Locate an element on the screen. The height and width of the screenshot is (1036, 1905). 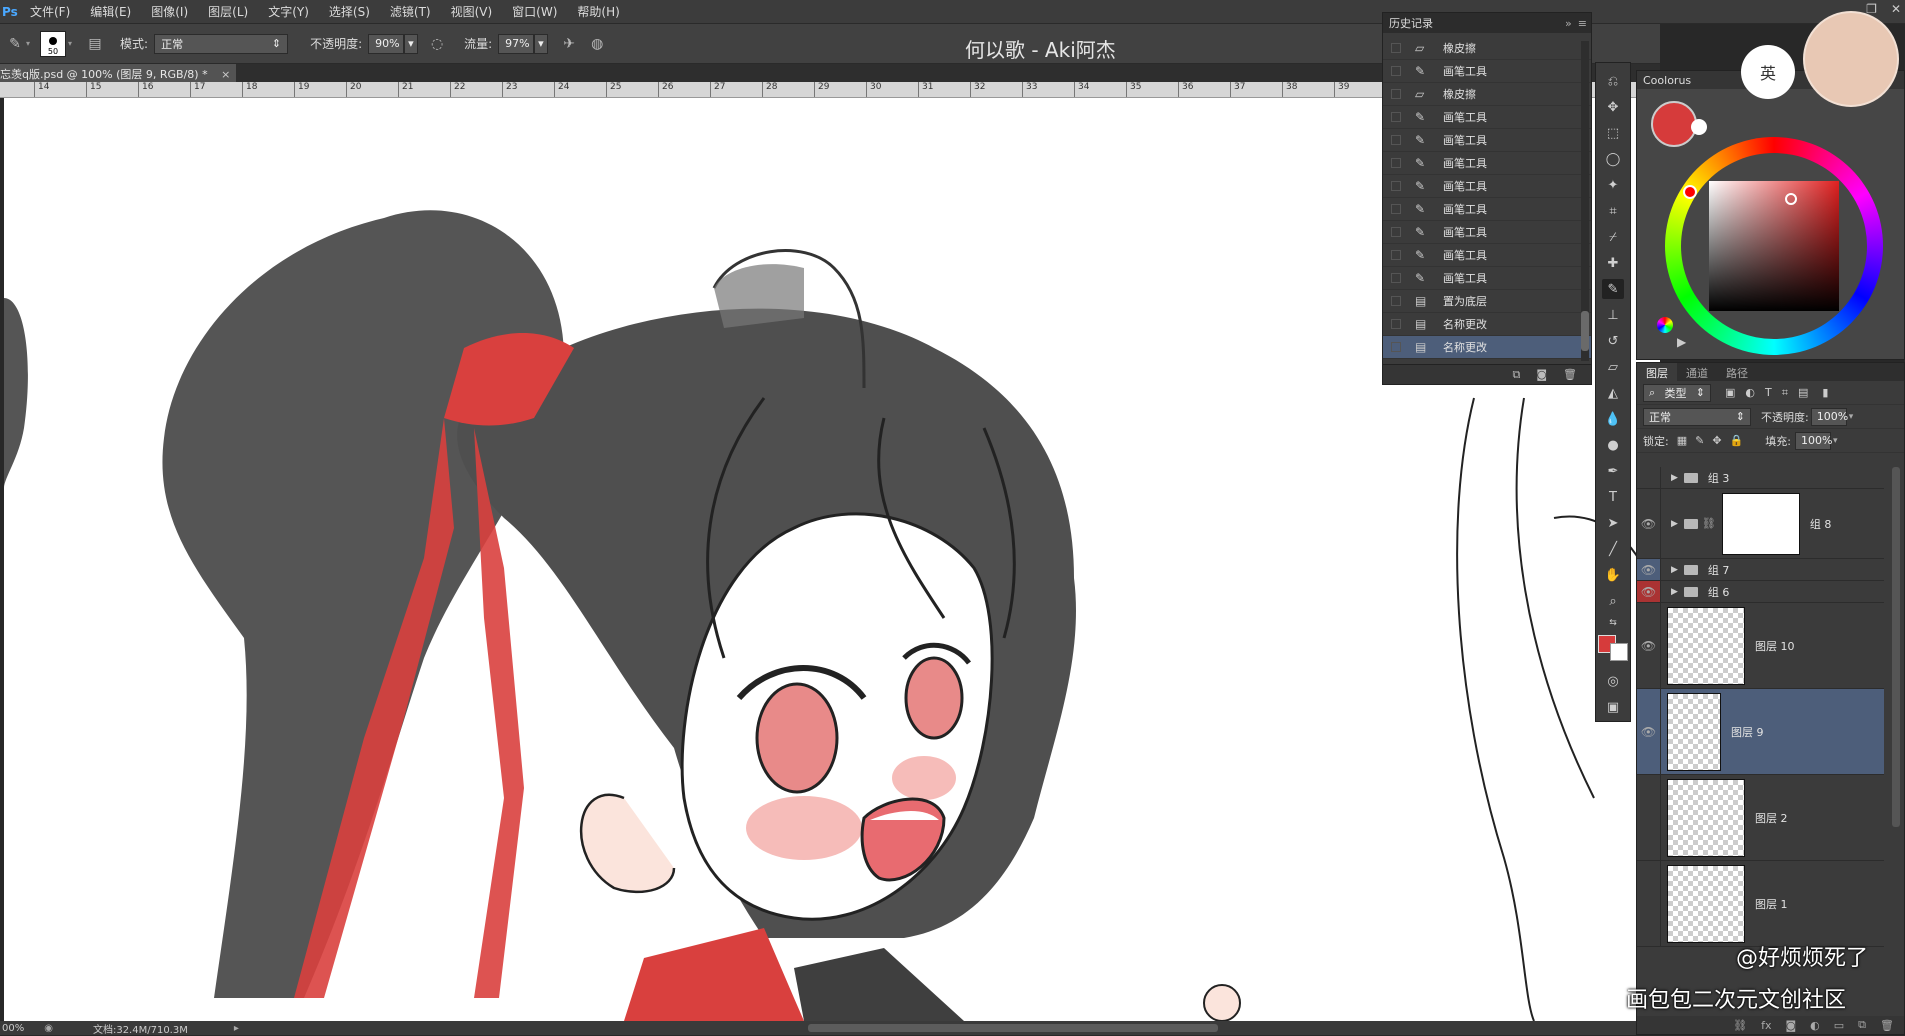
menu-view: 视图(V) is located at coordinates (472, 11).